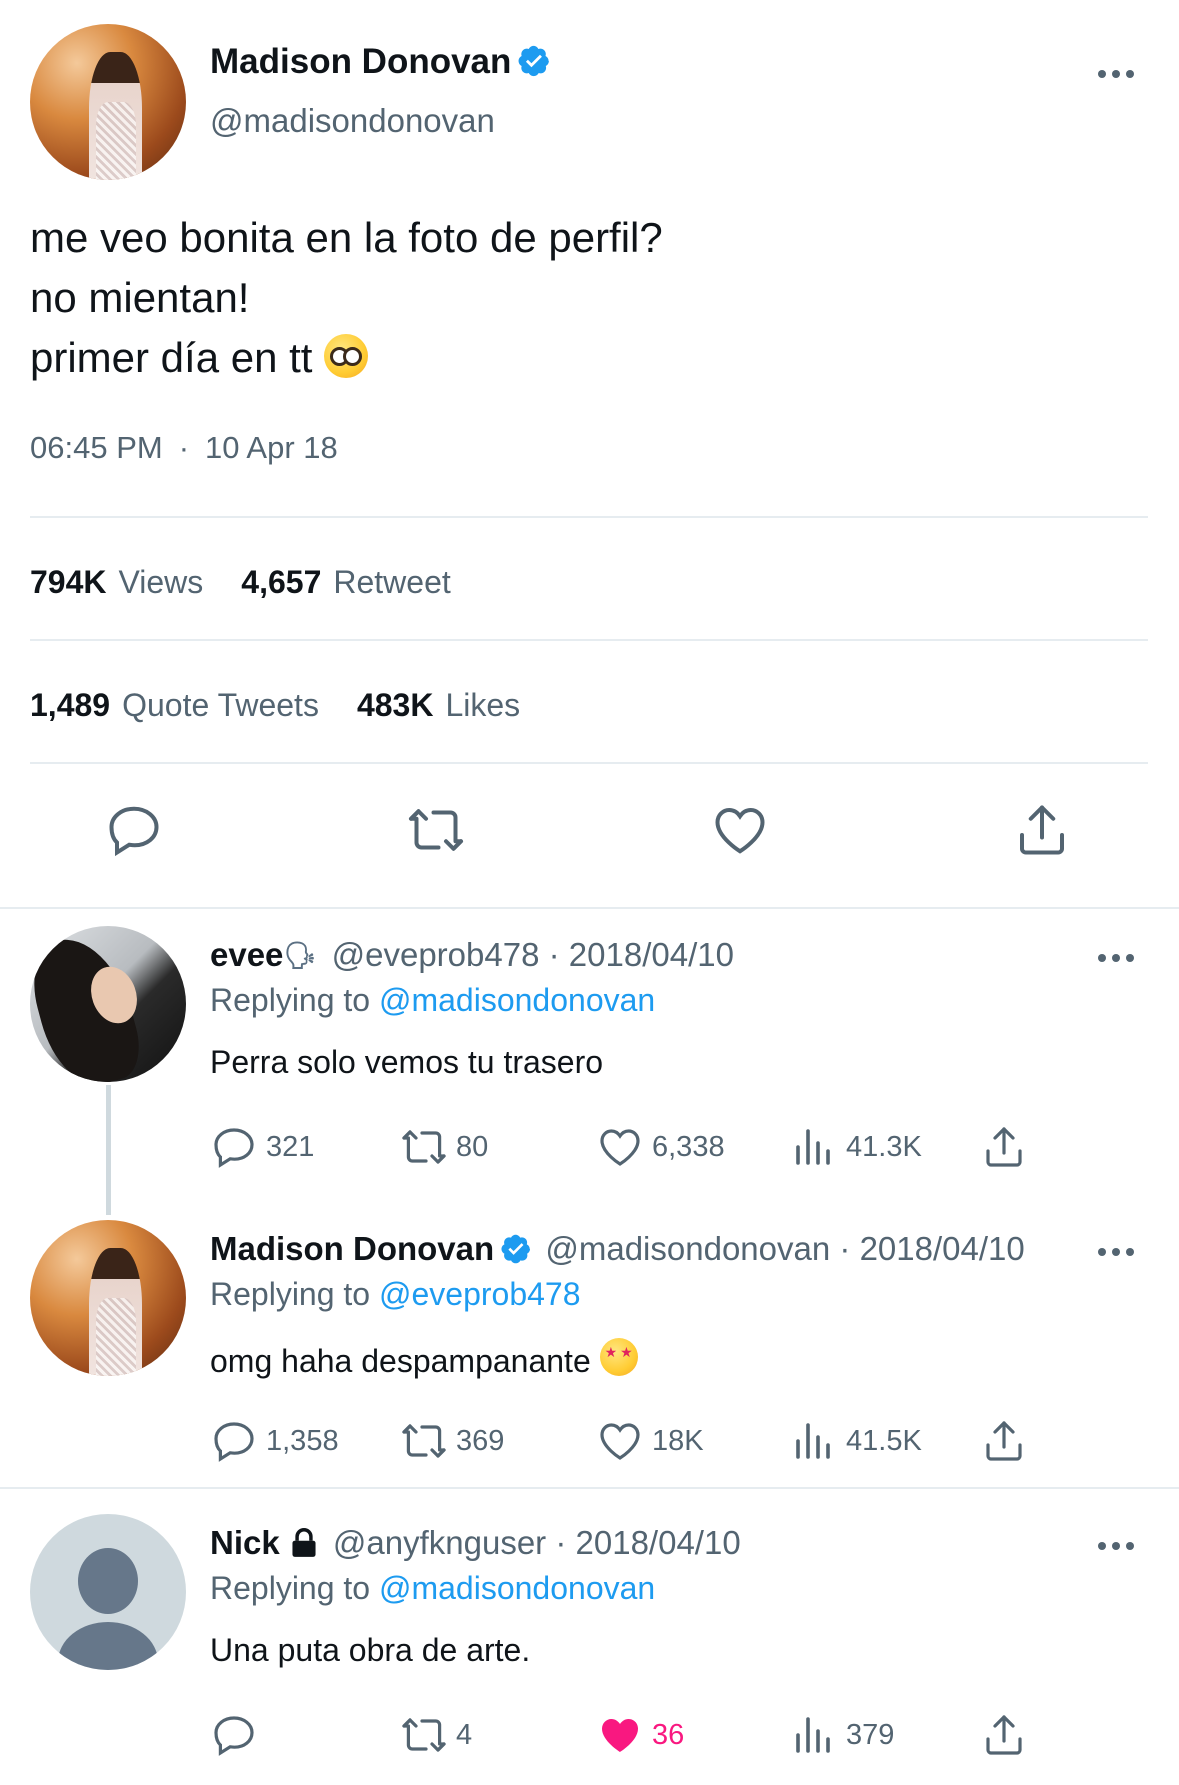  What do you see at coordinates (472, 1146) in the screenshot?
I see `retweet-count: 80` at bounding box center [472, 1146].